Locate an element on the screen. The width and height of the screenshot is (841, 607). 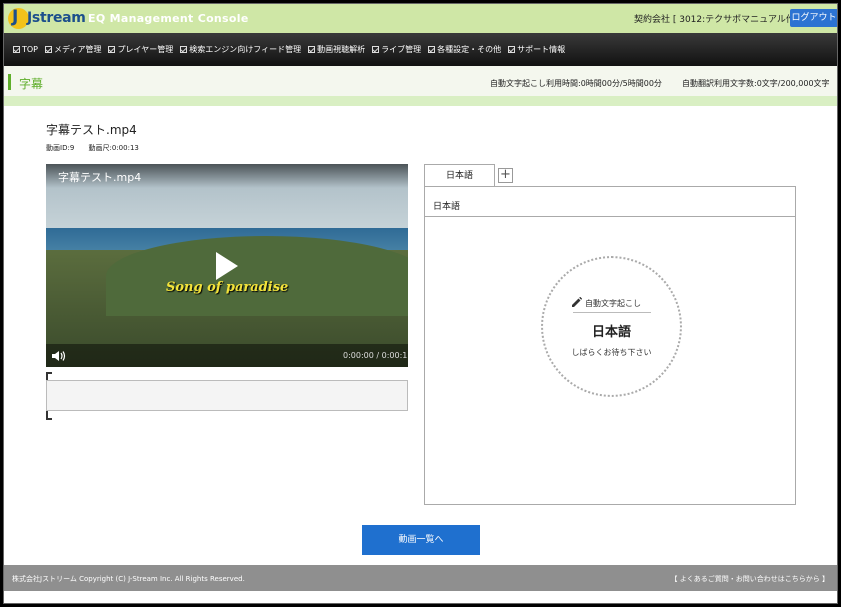
status-action: 自動文字起こし is located at coordinates (606, 303).